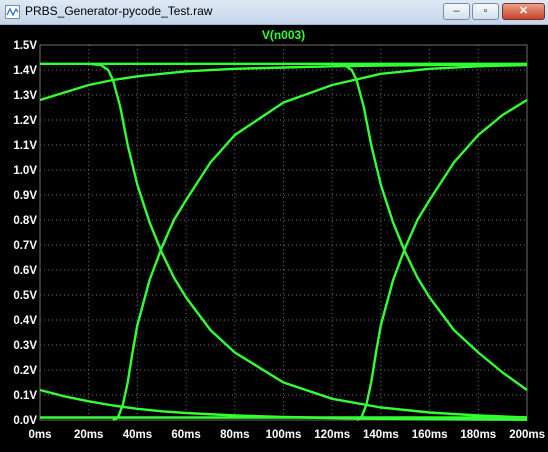 This screenshot has width=548, height=452. I want to click on waveform-file-icon, so click(12, 12).